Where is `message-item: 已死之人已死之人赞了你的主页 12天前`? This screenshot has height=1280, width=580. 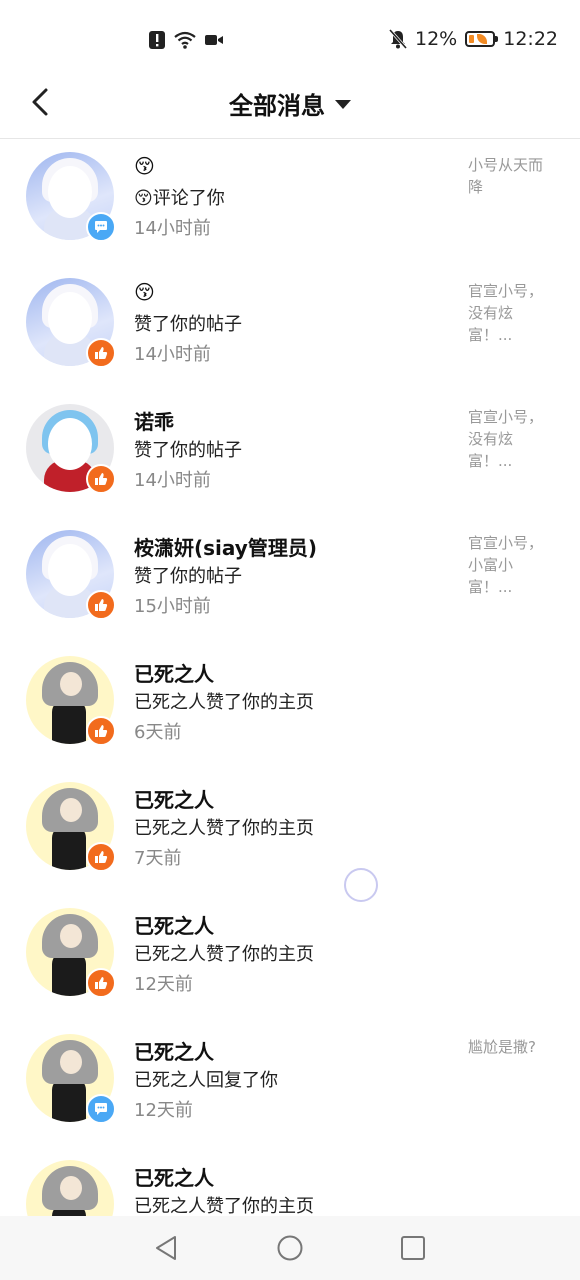
message-item: 已死之人已死之人赞了你的主页 12天前 is located at coordinates (290, 959).